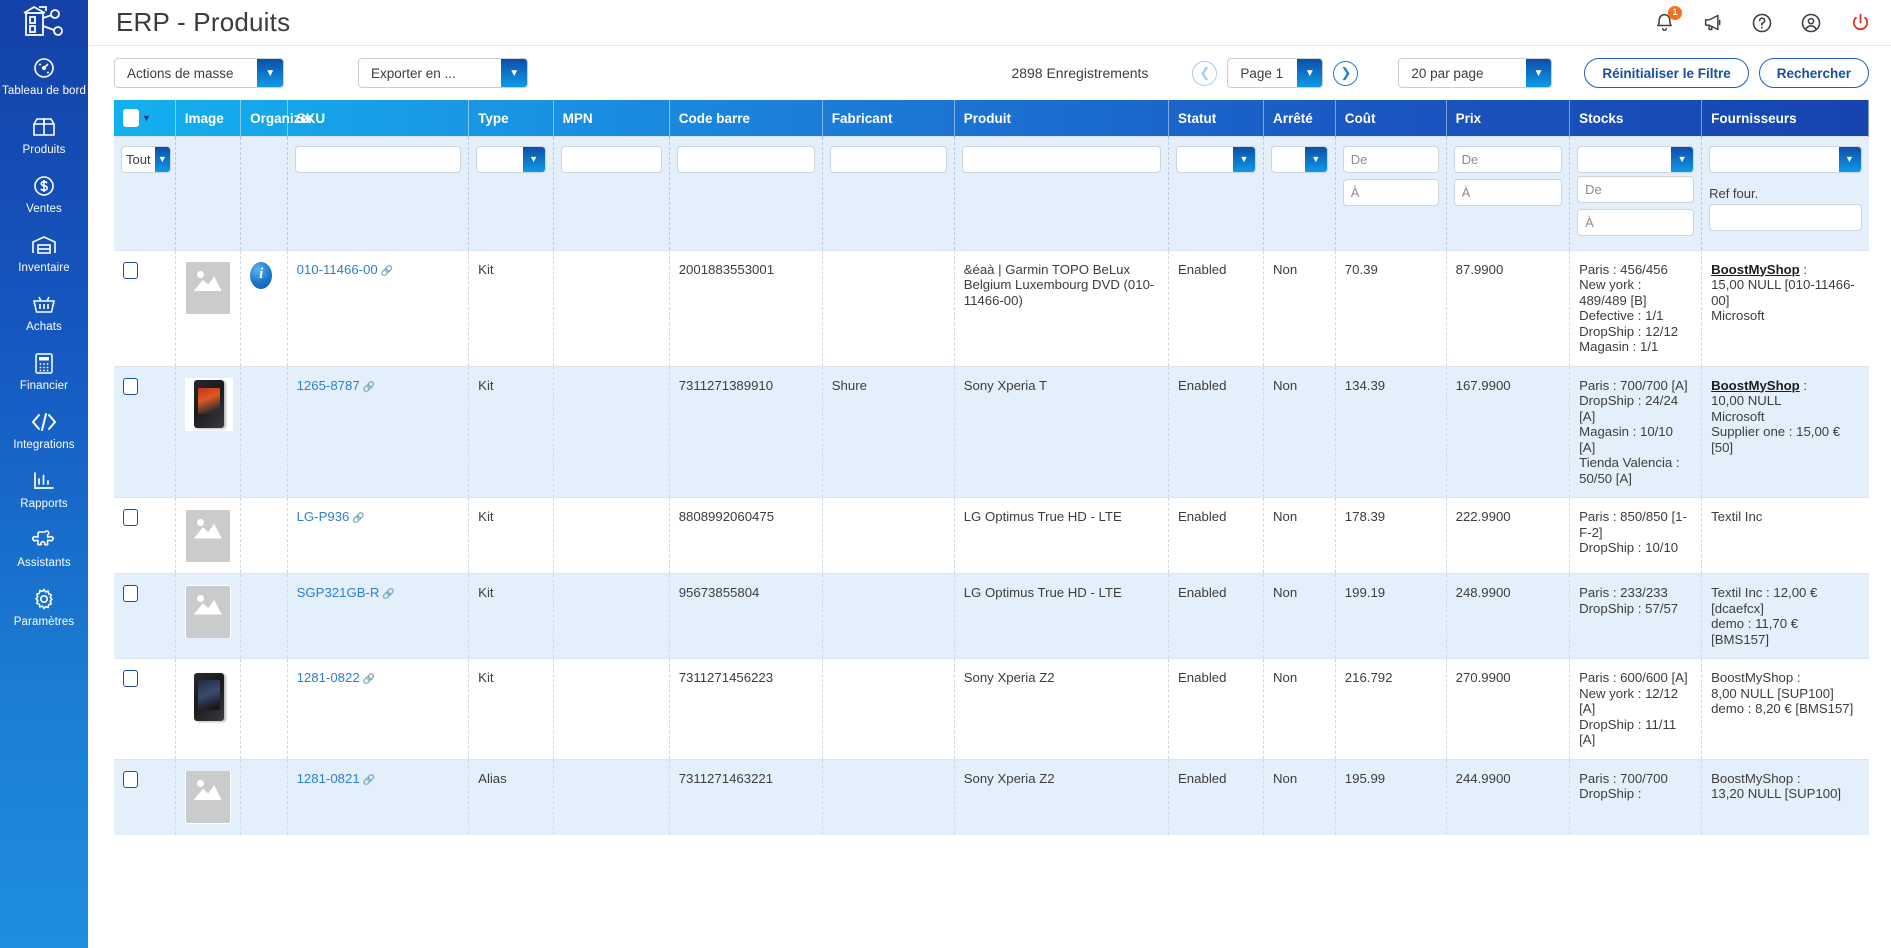 Image resolution: width=1891 pixels, height=948 pixels. I want to click on sku-link: SGP321GB-R, so click(338, 592).